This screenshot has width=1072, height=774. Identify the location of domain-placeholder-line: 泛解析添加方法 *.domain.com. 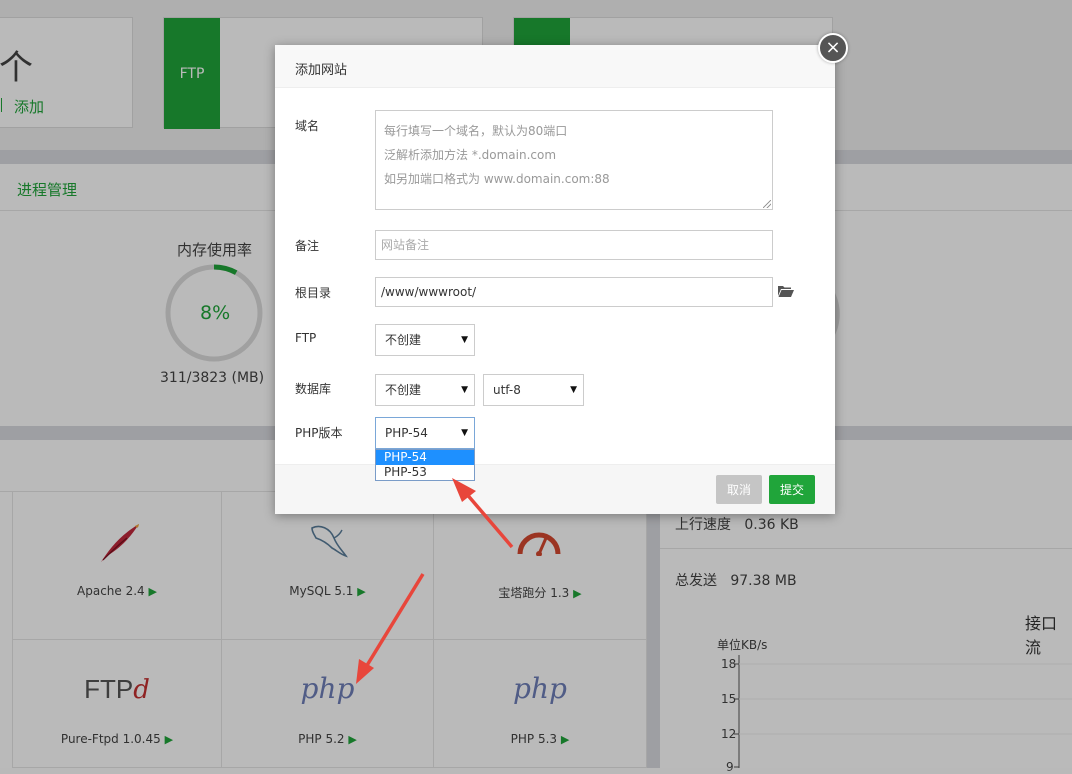
(470, 155).